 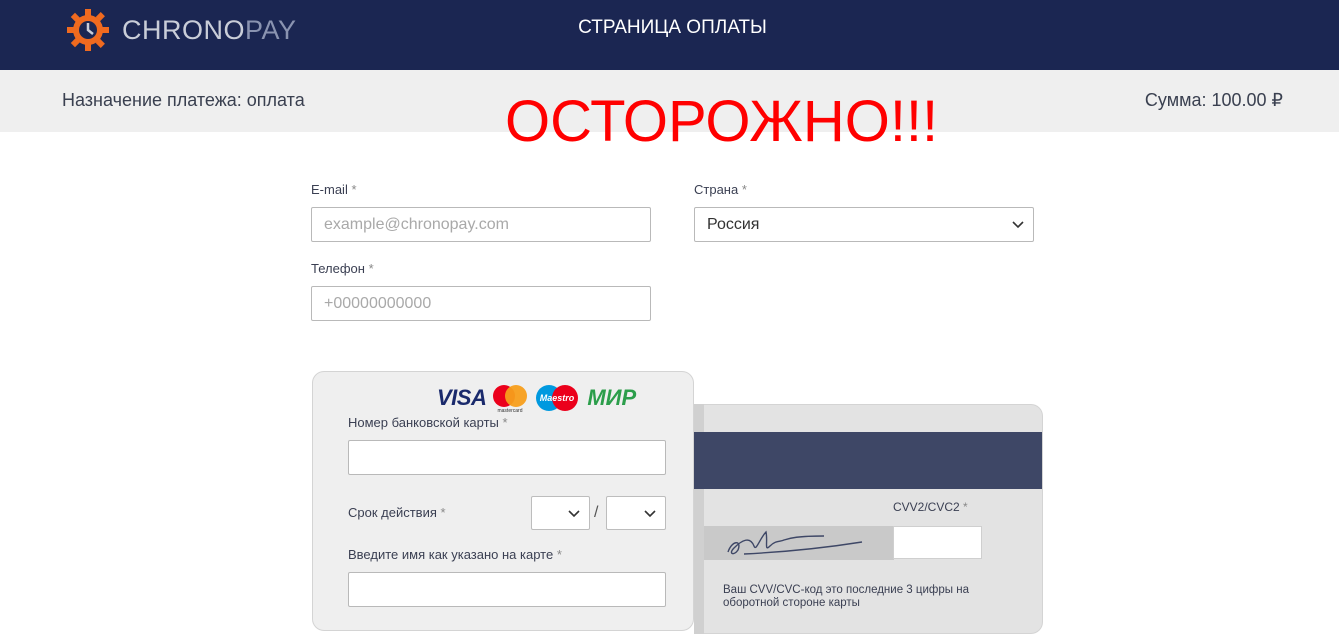 I want to click on signature-icon, so click(x=795, y=542).